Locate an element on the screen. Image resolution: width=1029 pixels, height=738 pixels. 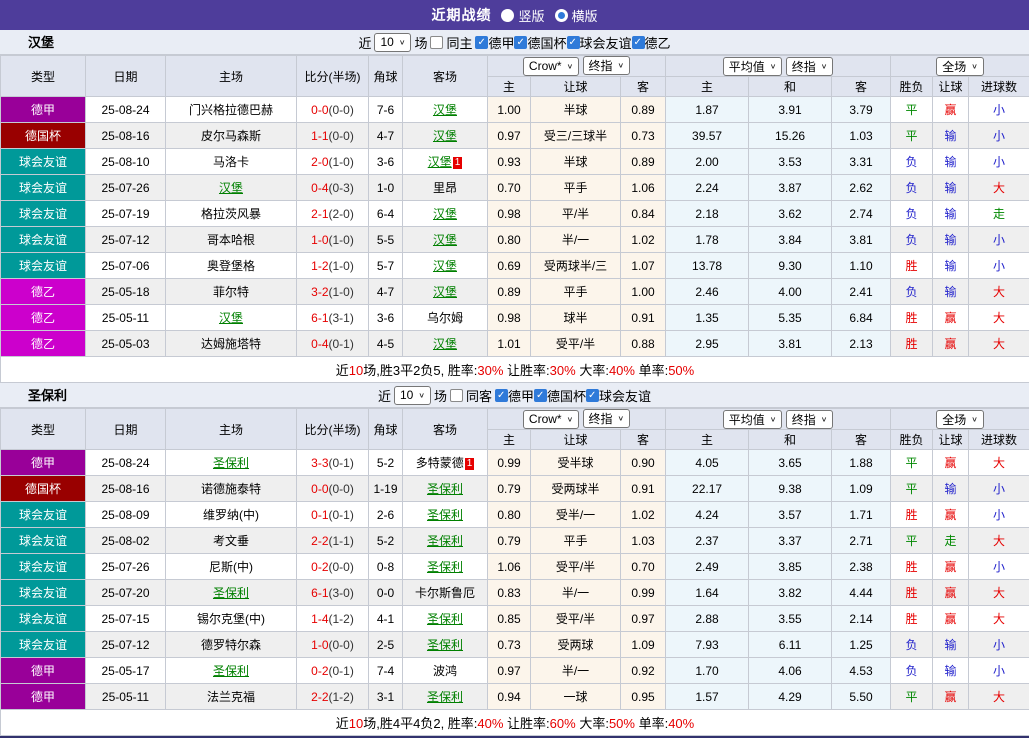
sub-header-home-odds: 主 is located at coordinates (509, 86).